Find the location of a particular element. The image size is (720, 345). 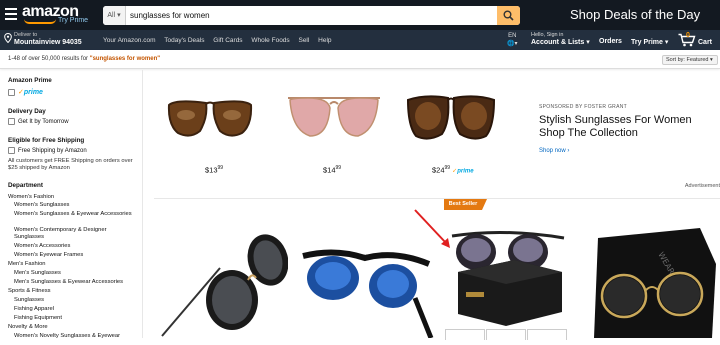

dept-womens-sunglasses: Women's Sunglasses is located at coordinates (76, 205).